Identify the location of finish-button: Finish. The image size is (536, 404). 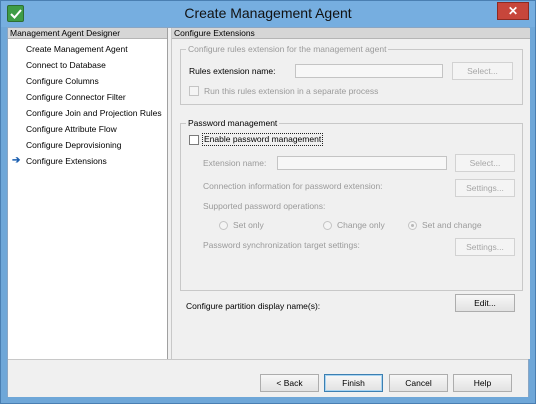
(353, 383).